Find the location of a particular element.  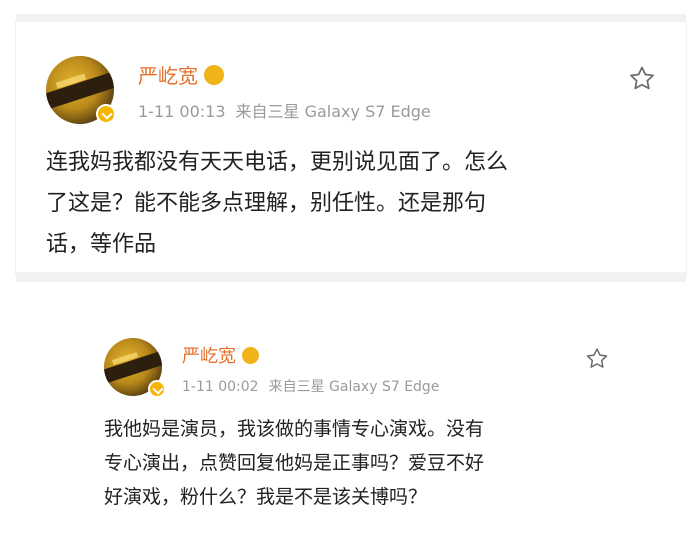

post-time: 1-11 00:13 is located at coordinates (182, 111).